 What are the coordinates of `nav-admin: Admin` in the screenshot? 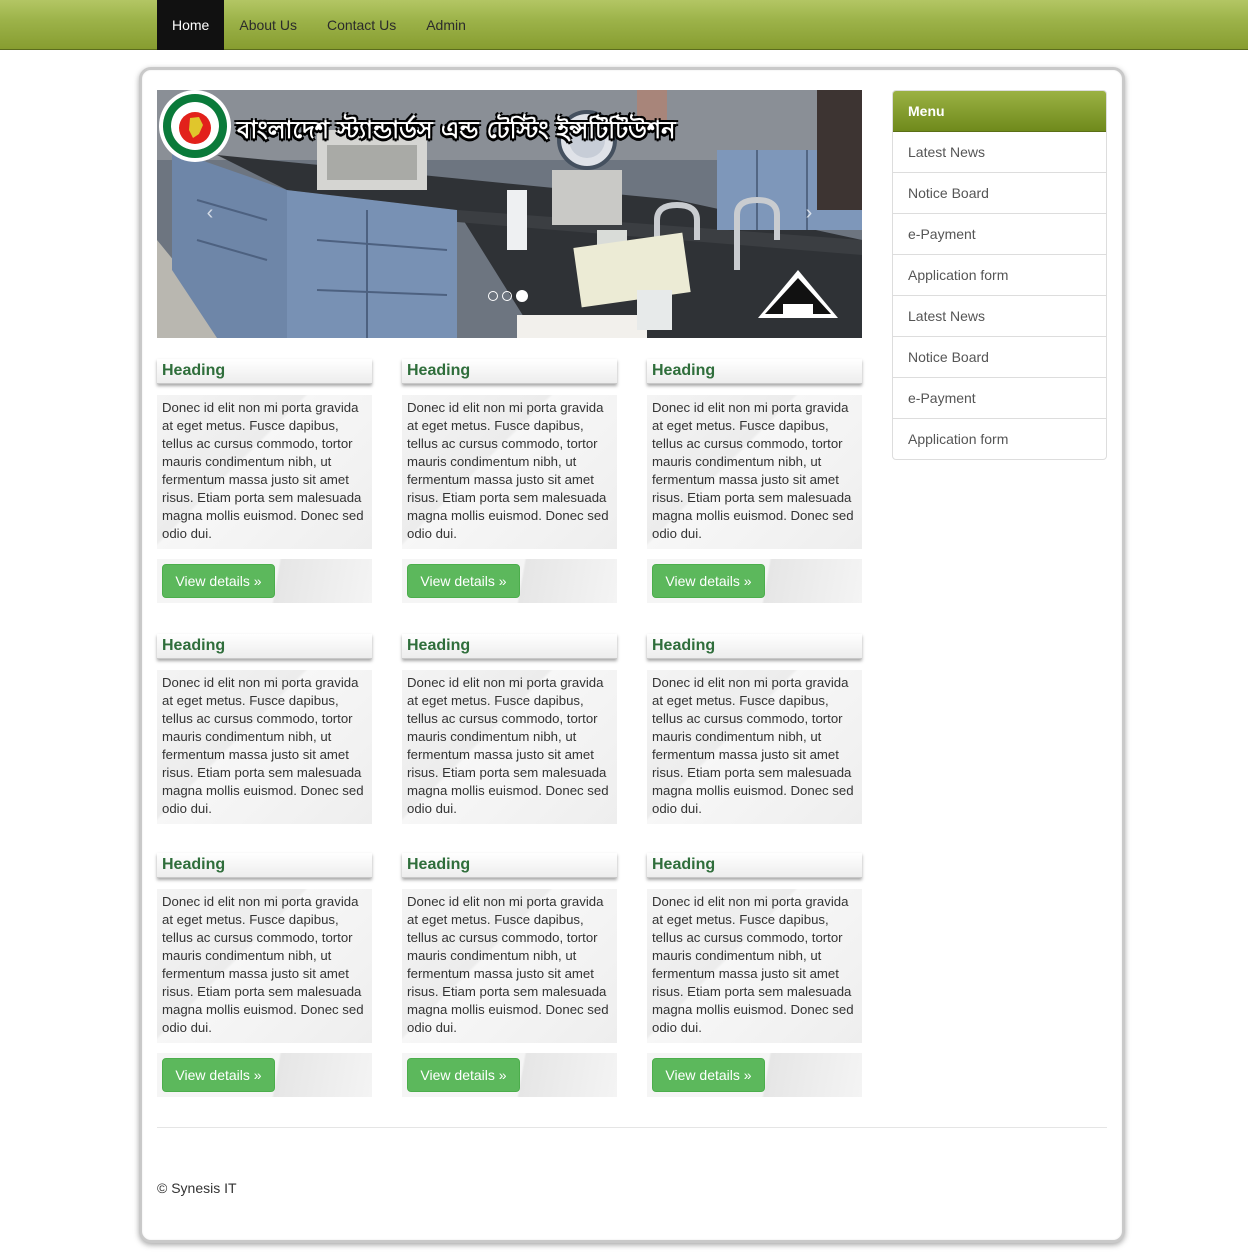 It's located at (446, 25).